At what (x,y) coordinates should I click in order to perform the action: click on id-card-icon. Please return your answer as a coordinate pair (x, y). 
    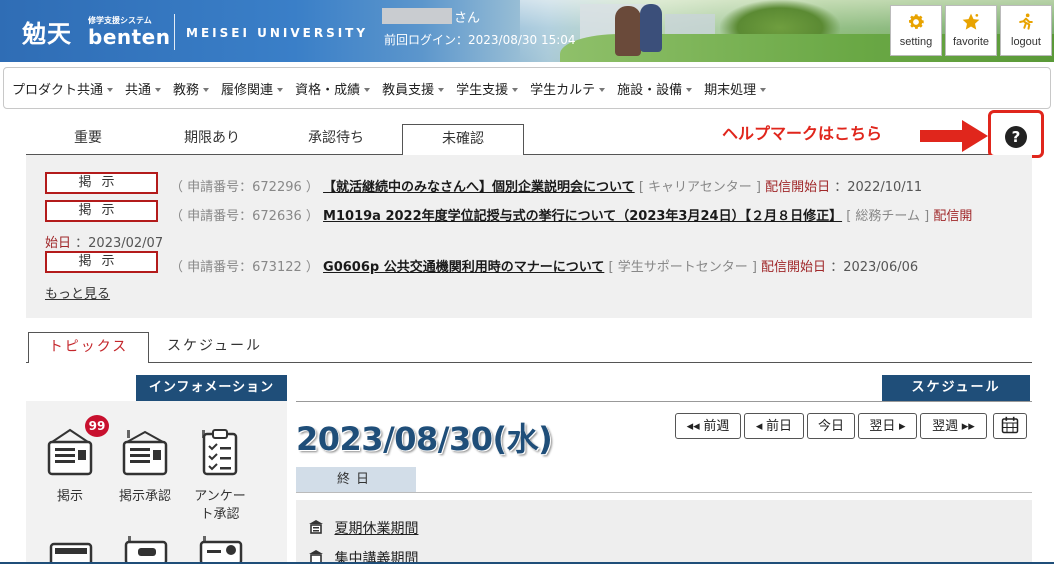
    Looking at the image, I should click on (146, 550).